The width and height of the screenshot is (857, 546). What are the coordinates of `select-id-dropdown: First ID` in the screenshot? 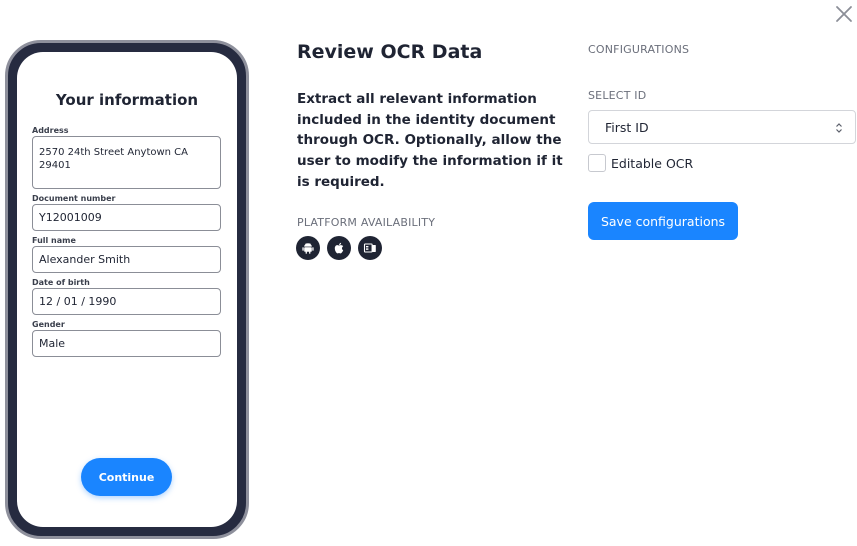 It's located at (722, 127).